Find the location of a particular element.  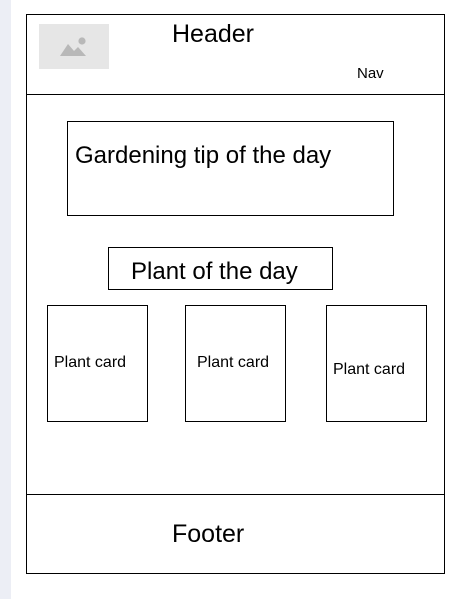

footer-divider is located at coordinates (235, 494).